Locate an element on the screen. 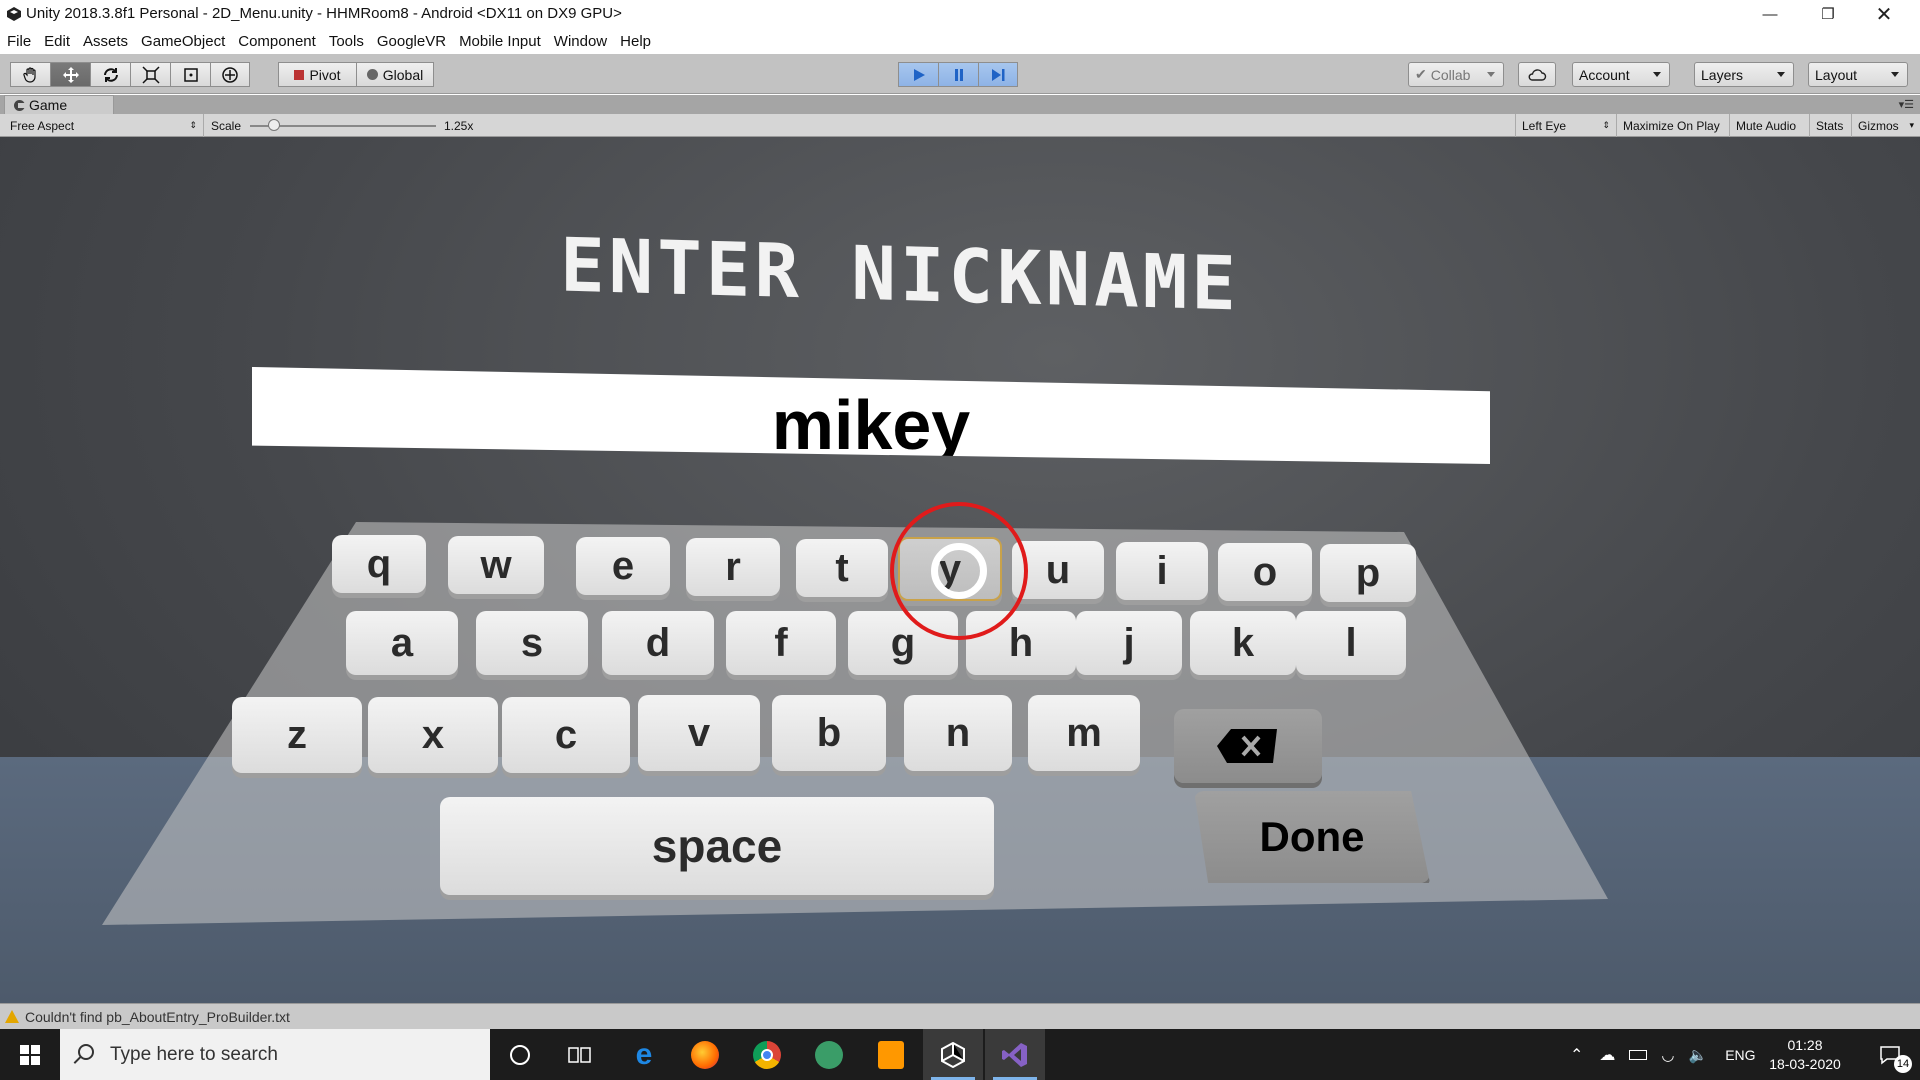  menu-window: Window is located at coordinates (580, 41).